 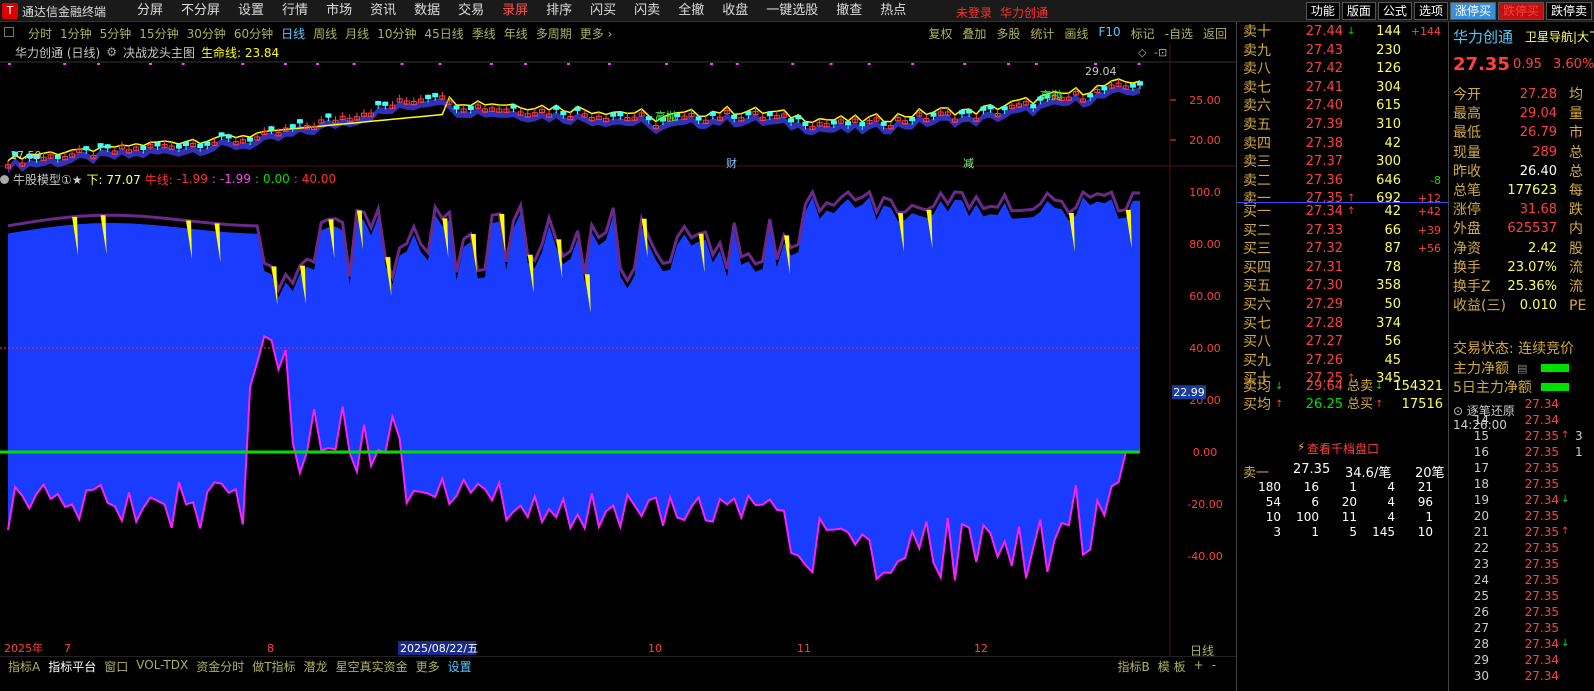 What do you see at coordinates (1343, 69) in the screenshot?
I see `order-book-level: 卖八 27.42 126` at bounding box center [1343, 69].